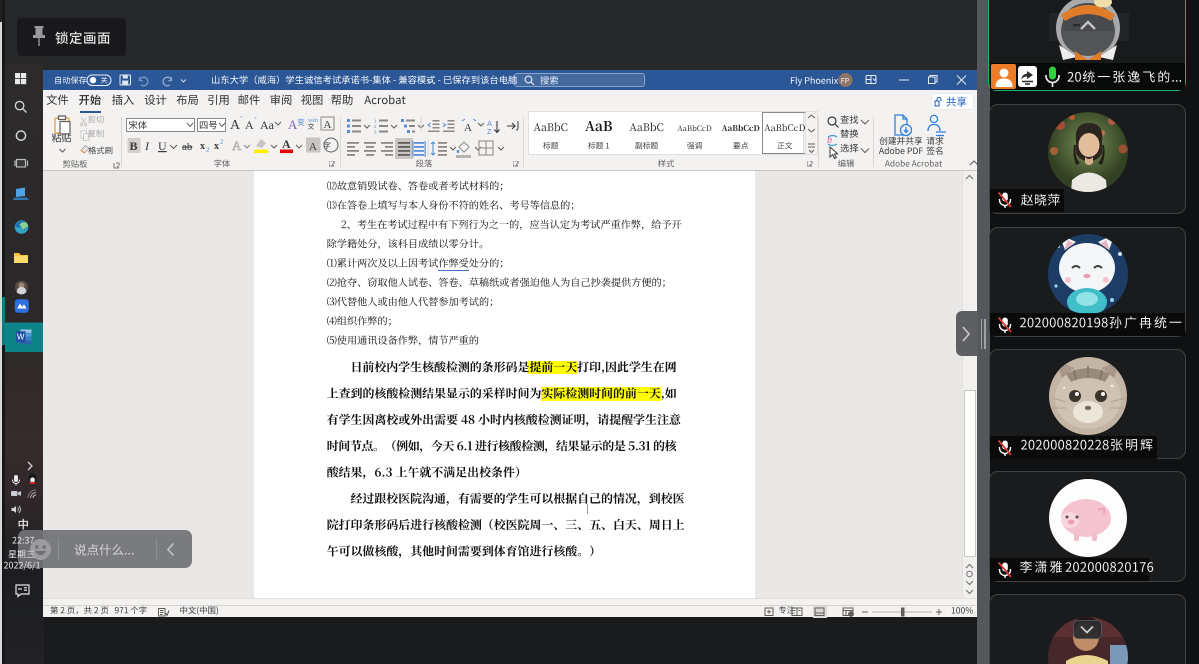 Image resolution: width=1199 pixels, height=664 pixels. I want to click on svg-text: 3, so click(375, 132).